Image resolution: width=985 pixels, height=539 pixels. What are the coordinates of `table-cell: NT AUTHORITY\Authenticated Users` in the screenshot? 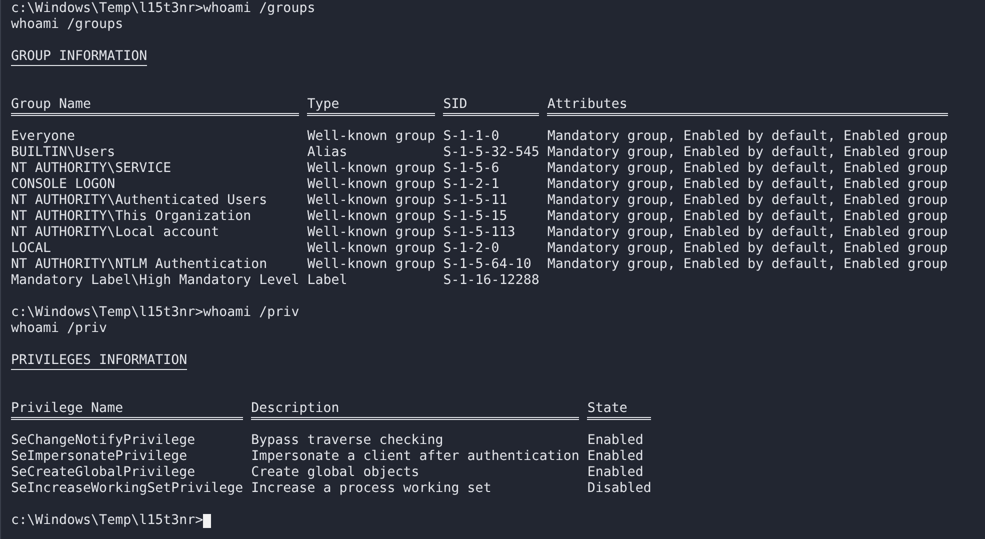 It's located at (139, 200).